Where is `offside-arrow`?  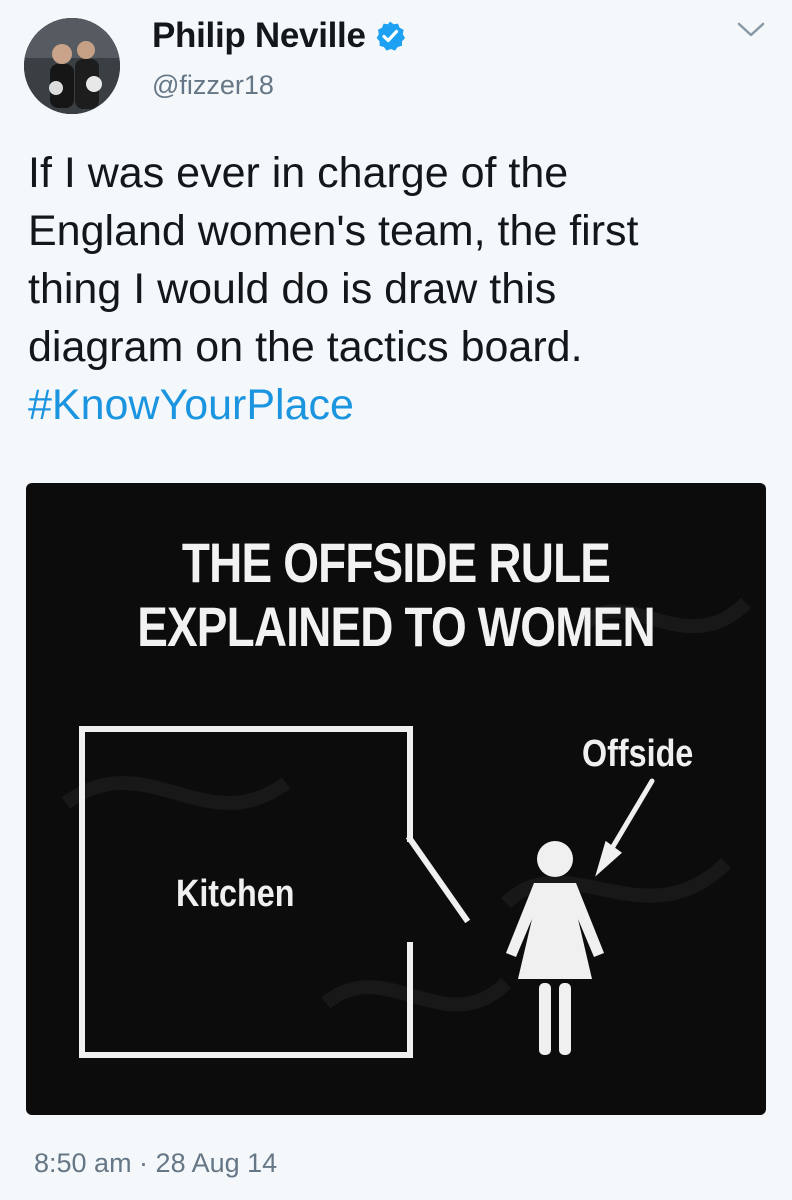
offside-arrow is located at coordinates (625, 827).